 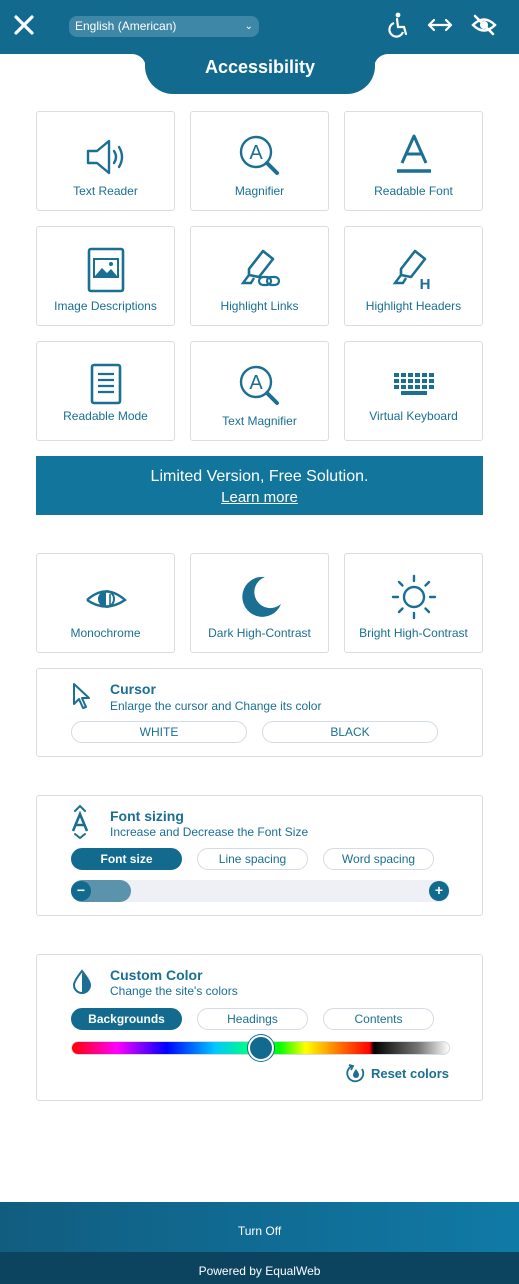 I want to click on cursor-arrow-icon, so click(x=81, y=696).